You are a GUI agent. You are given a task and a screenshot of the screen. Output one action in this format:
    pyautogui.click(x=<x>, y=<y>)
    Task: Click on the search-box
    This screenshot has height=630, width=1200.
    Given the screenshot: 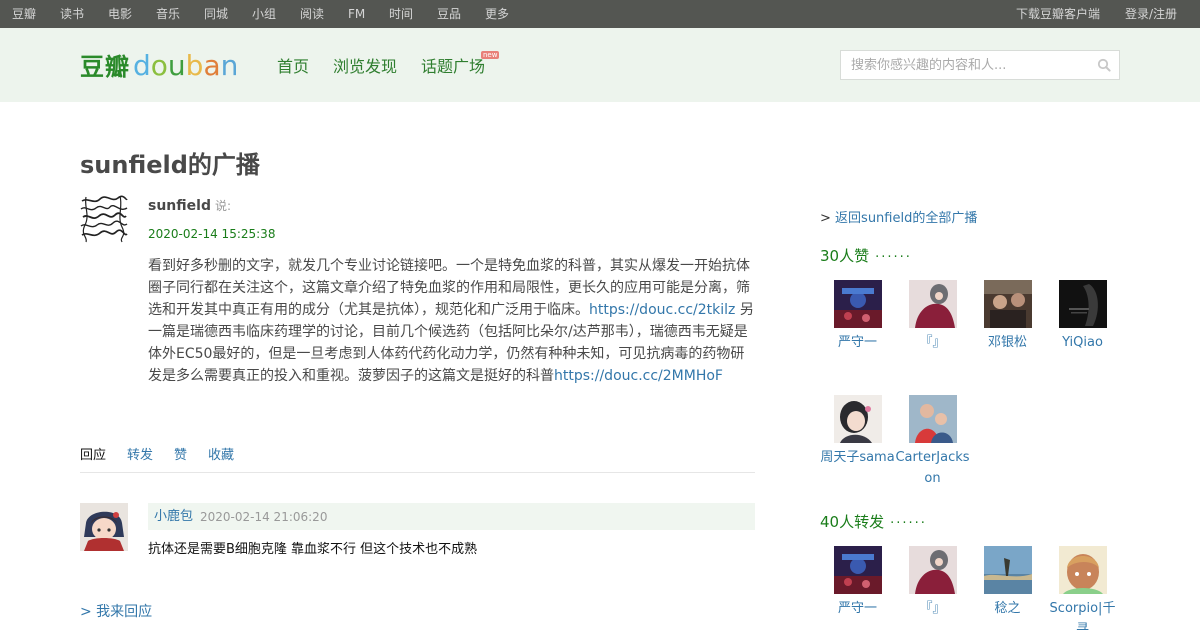 What is the action you would take?
    pyautogui.click(x=980, y=65)
    